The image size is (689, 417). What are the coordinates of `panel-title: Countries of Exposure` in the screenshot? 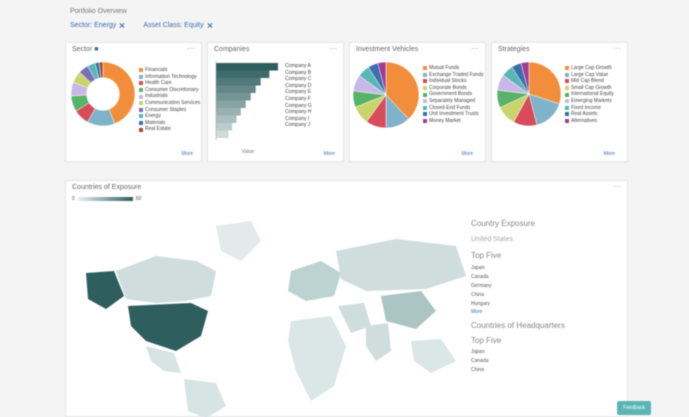 It's located at (107, 187).